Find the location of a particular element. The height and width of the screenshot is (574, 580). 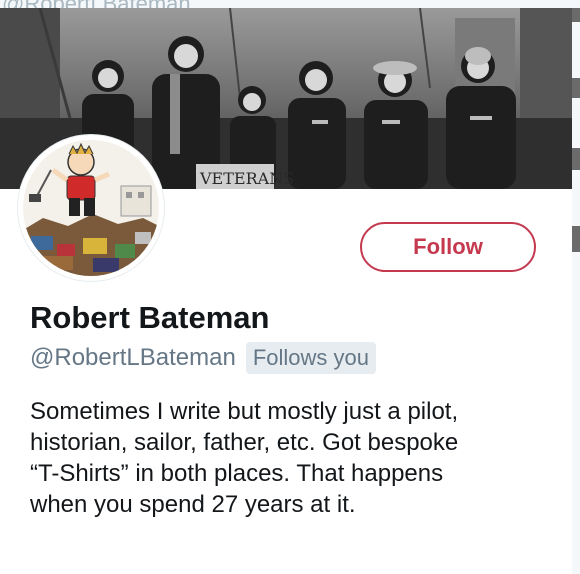

profile-handle-row: @RobertLBateman Follows you is located at coordinates (203, 358).